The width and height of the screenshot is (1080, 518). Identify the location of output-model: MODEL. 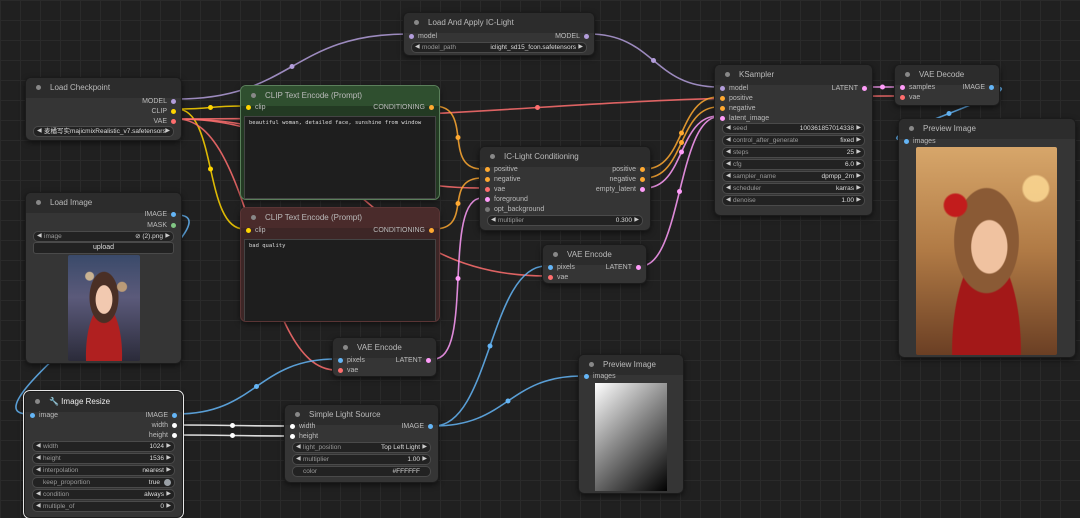
(572, 36).